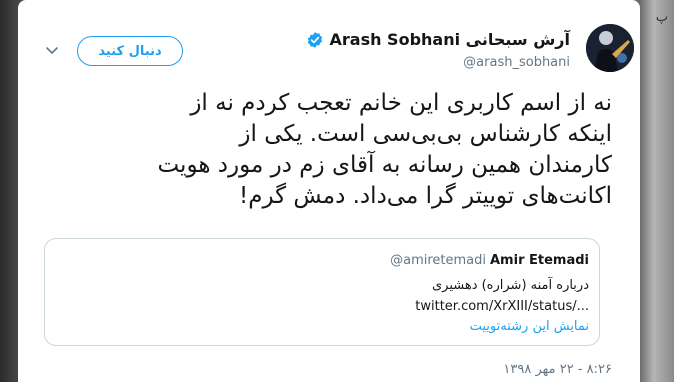  Describe the element at coordinates (510, 285) in the screenshot. I see `quoted-tweet-body: درباره آمنه (شراره) دهشیری` at that location.